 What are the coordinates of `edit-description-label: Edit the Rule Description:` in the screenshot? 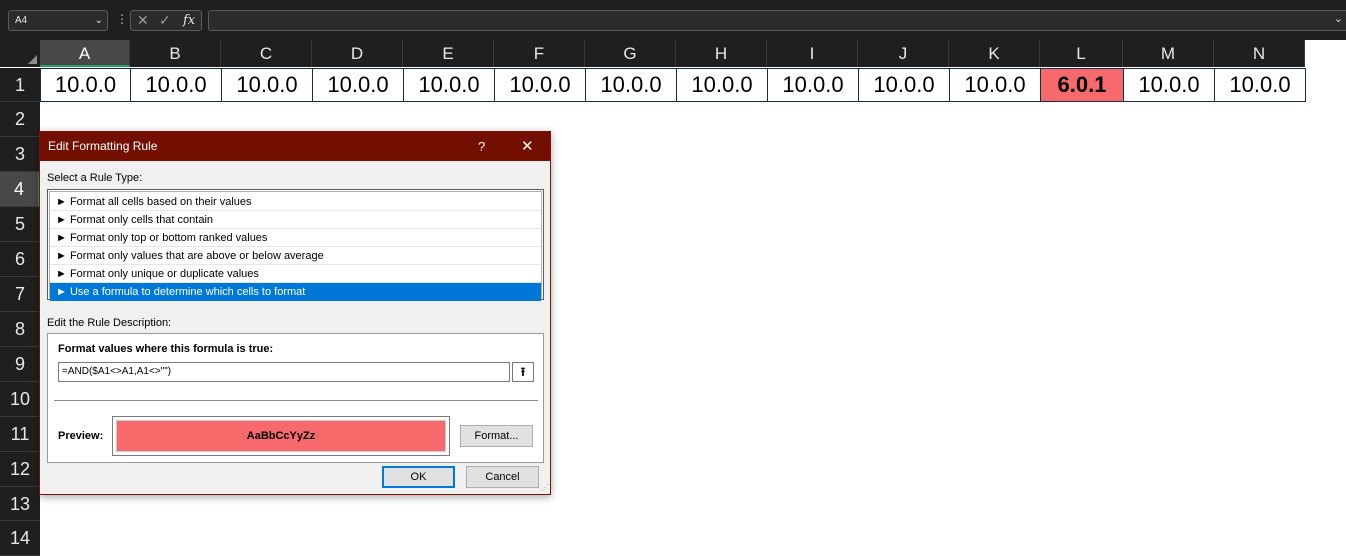 It's located at (109, 323).